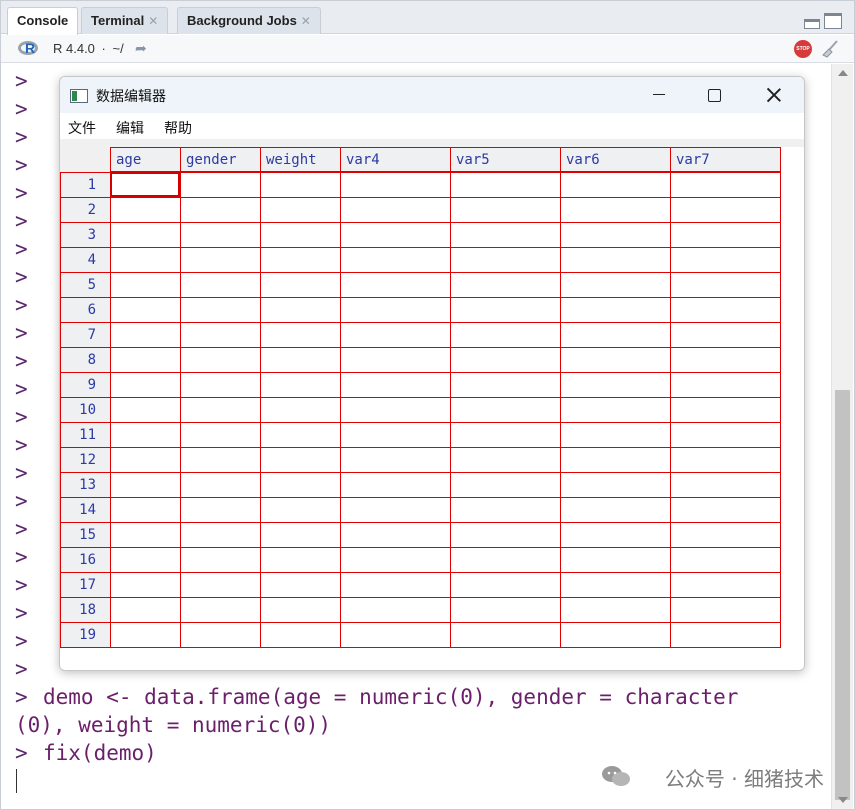 Image resolution: width=855 pixels, height=810 pixels. What do you see at coordinates (85, 609) in the screenshot?
I see `row-number: 18` at bounding box center [85, 609].